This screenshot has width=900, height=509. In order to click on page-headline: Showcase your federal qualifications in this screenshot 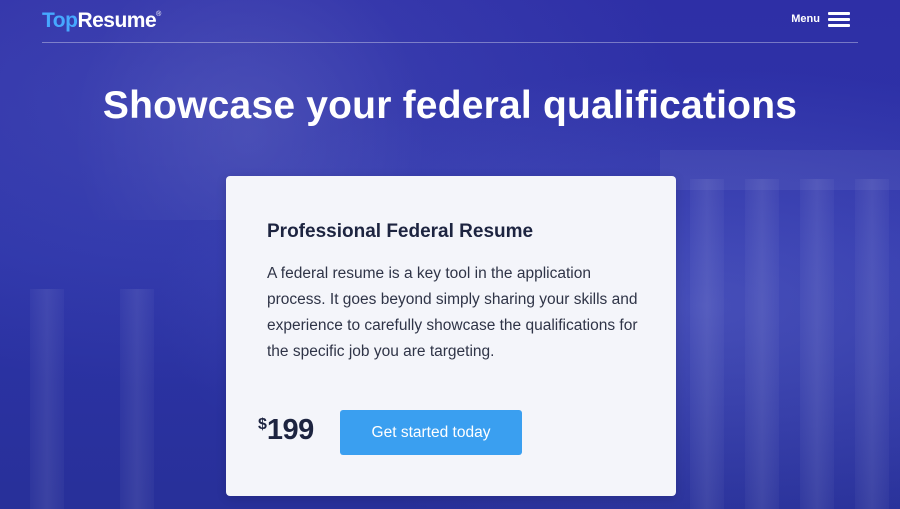, I will do `click(450, 105)`.